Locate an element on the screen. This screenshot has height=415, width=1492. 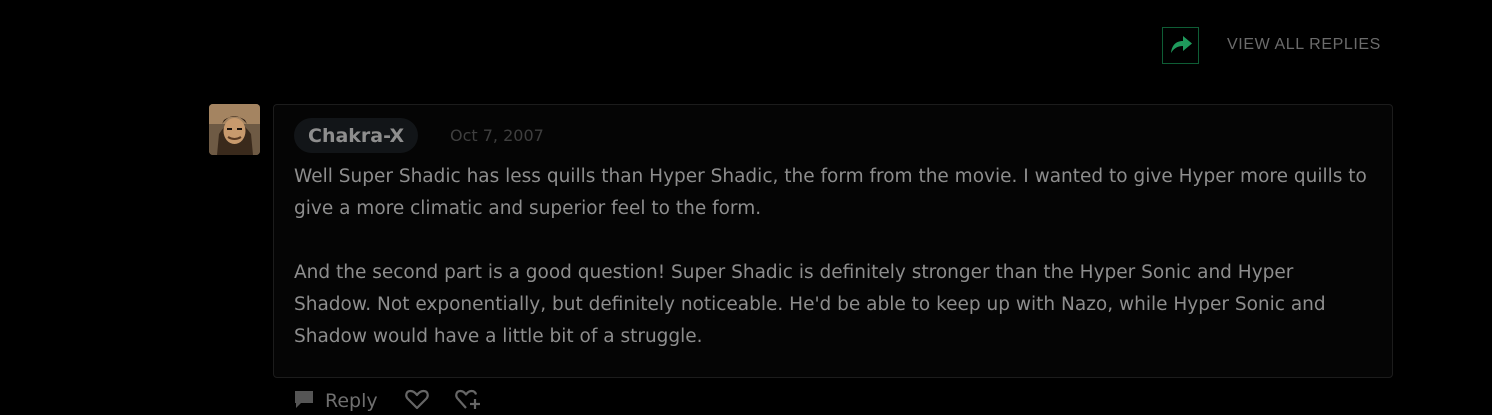
view-all-replies-link: VIEW ALL REPLIES is located at coordinates (1304, 45).